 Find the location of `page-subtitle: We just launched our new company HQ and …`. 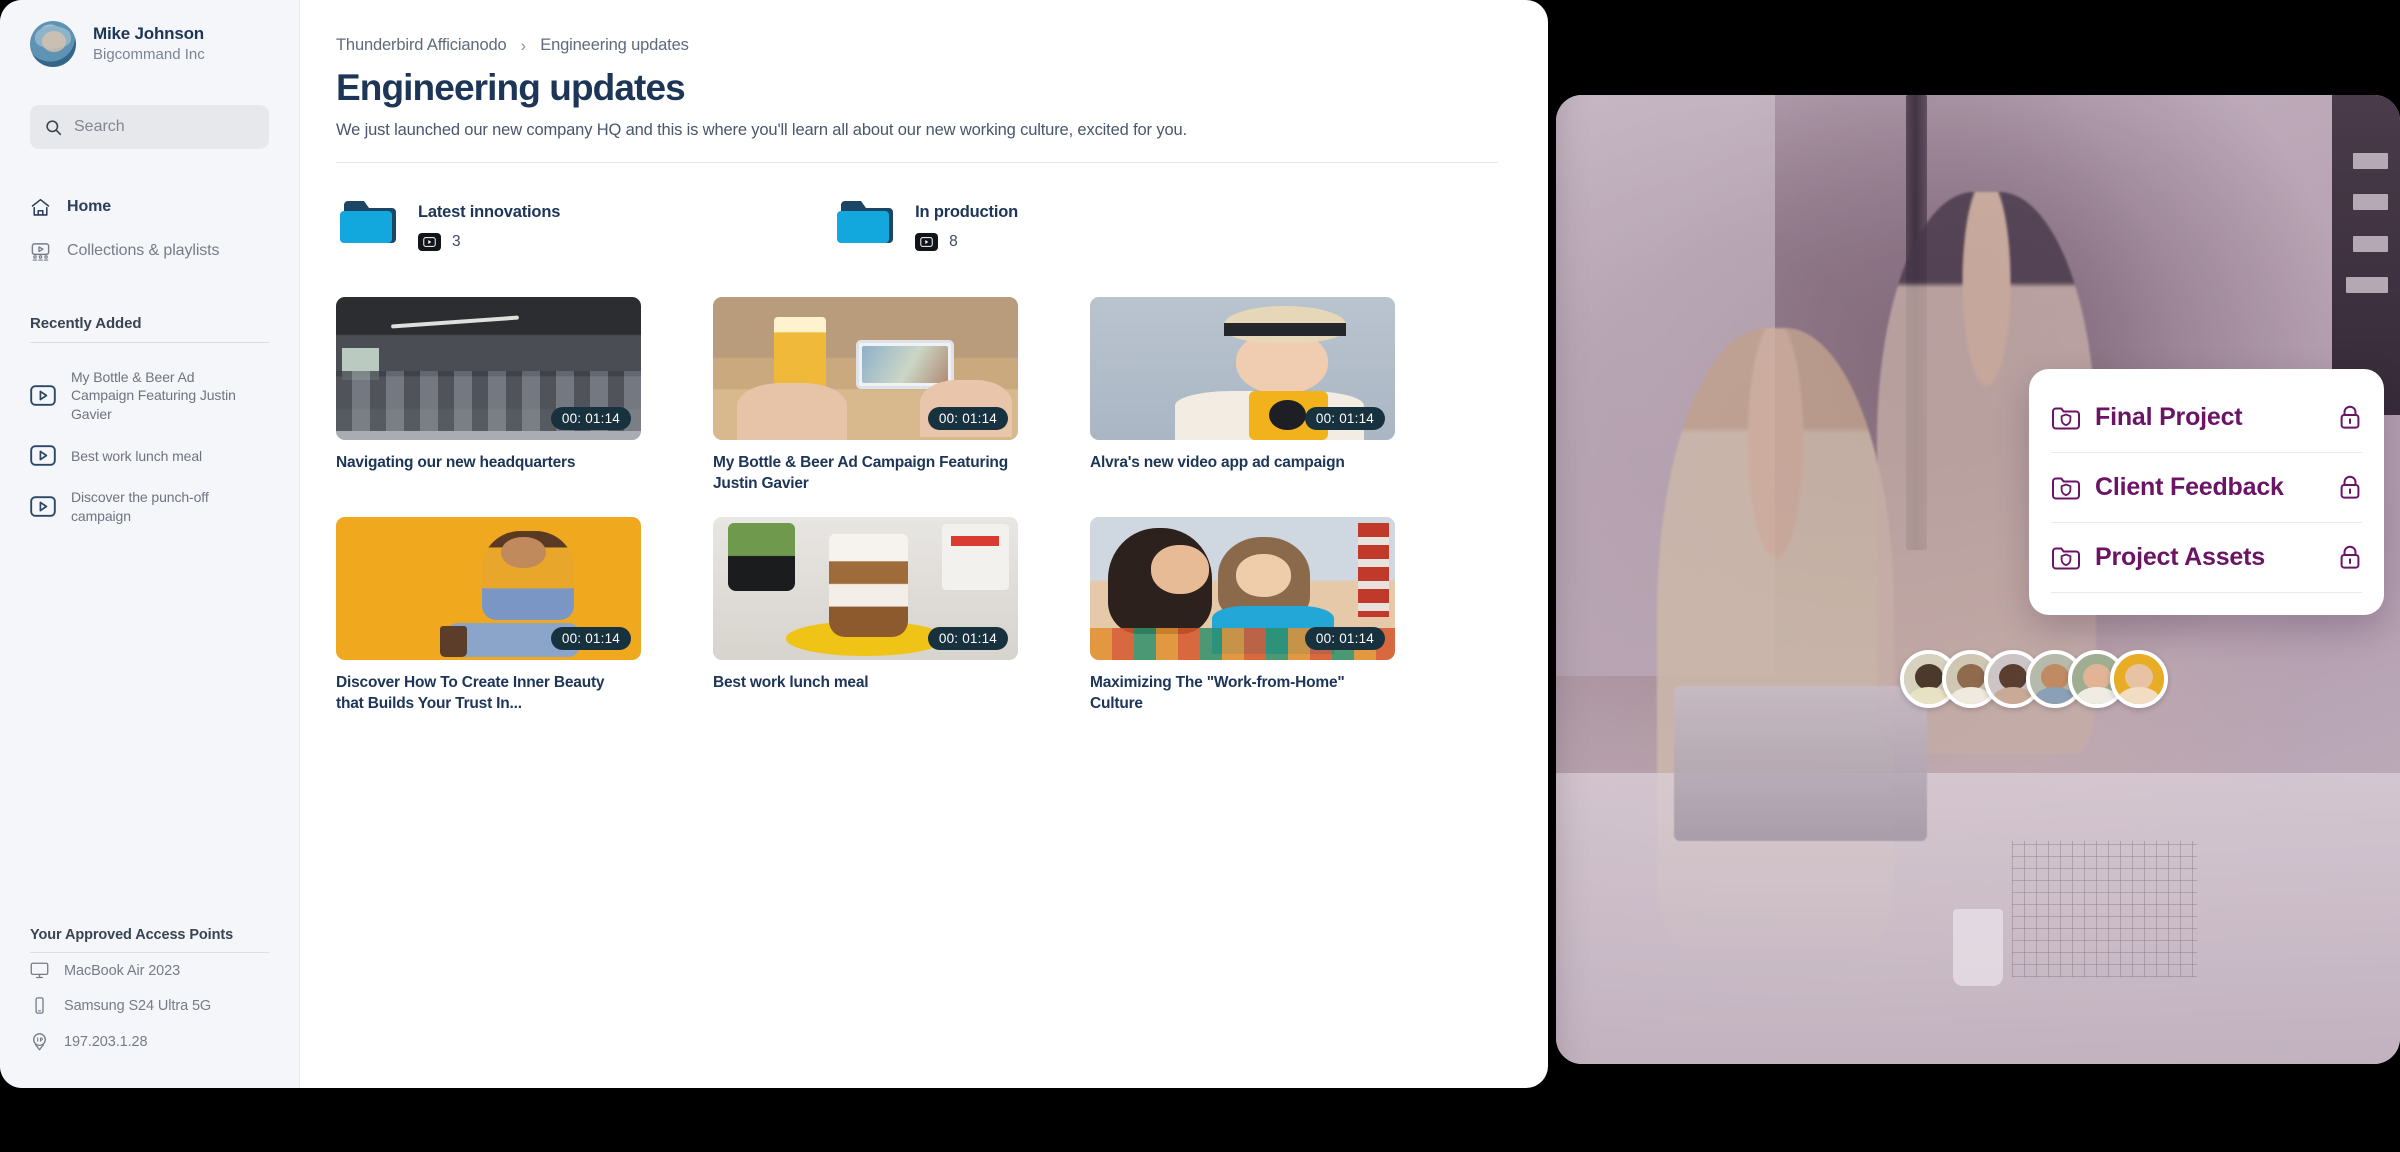

page-subtitle: We just launched our new company HQ and … is located at coordinates (761, 130).